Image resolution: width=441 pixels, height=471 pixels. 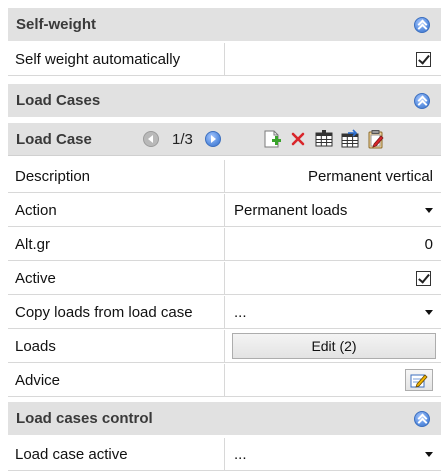 I want to click on row-self-weight-automatically: Self weight automatically, so click(x=224, y=59).